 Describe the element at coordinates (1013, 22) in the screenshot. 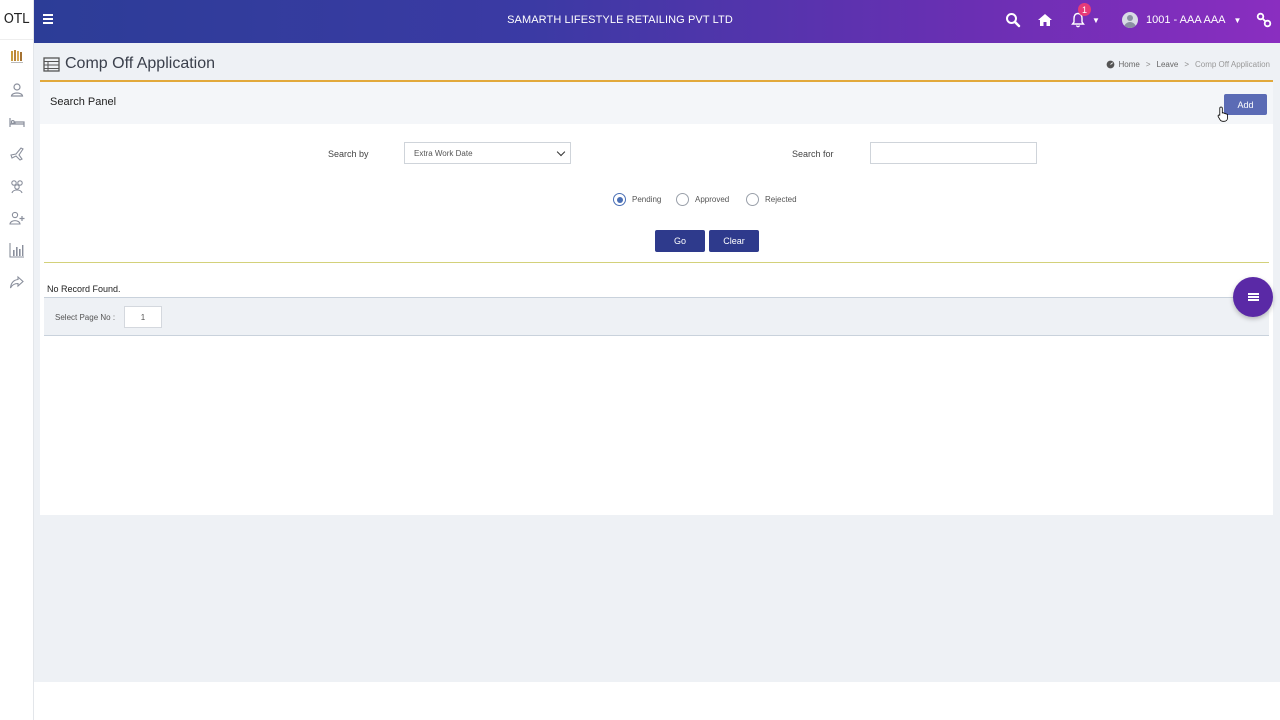

I see `search-icon` at that location.